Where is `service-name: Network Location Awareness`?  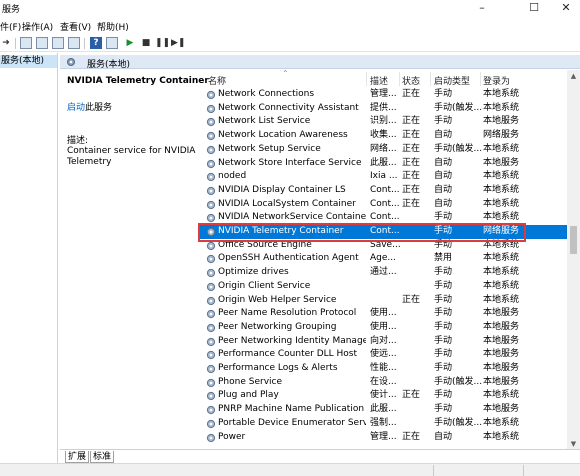 service-name: Network Location Awareness is located at coordinates (283, 135).